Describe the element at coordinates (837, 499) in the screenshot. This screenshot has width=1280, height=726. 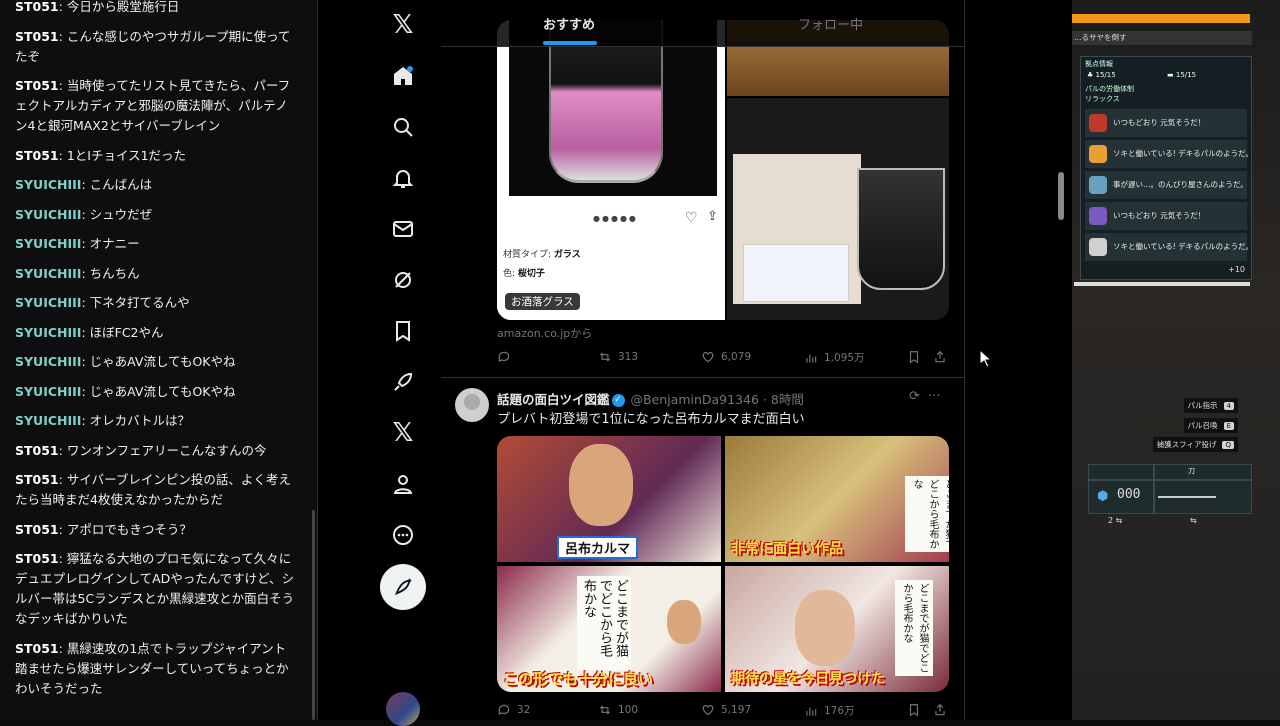
I see `image-quadrant-2: どこまでが猫でどこから毛布かな 非常に面白い作品` at that location.